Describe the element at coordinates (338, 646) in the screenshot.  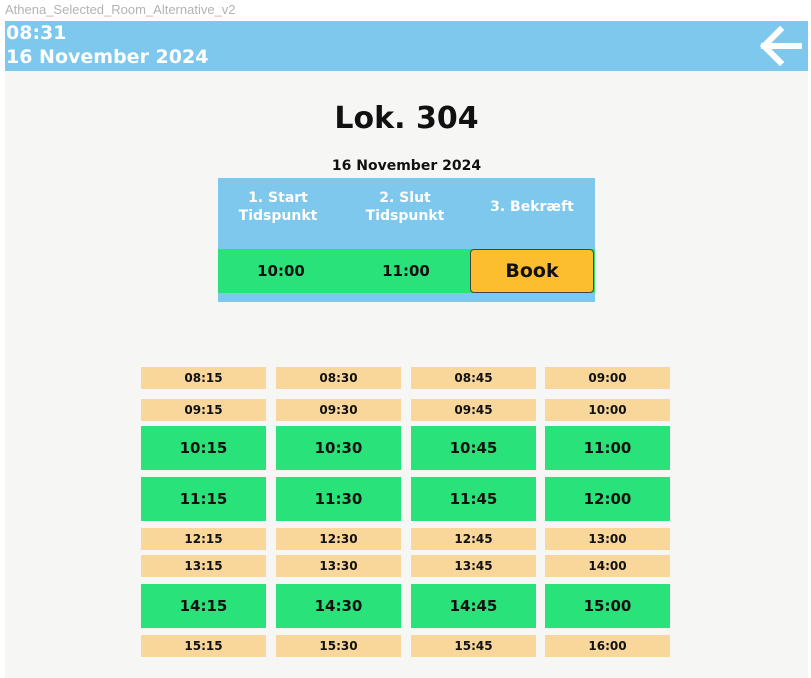
I see `time-slot: 15:30` at that location.